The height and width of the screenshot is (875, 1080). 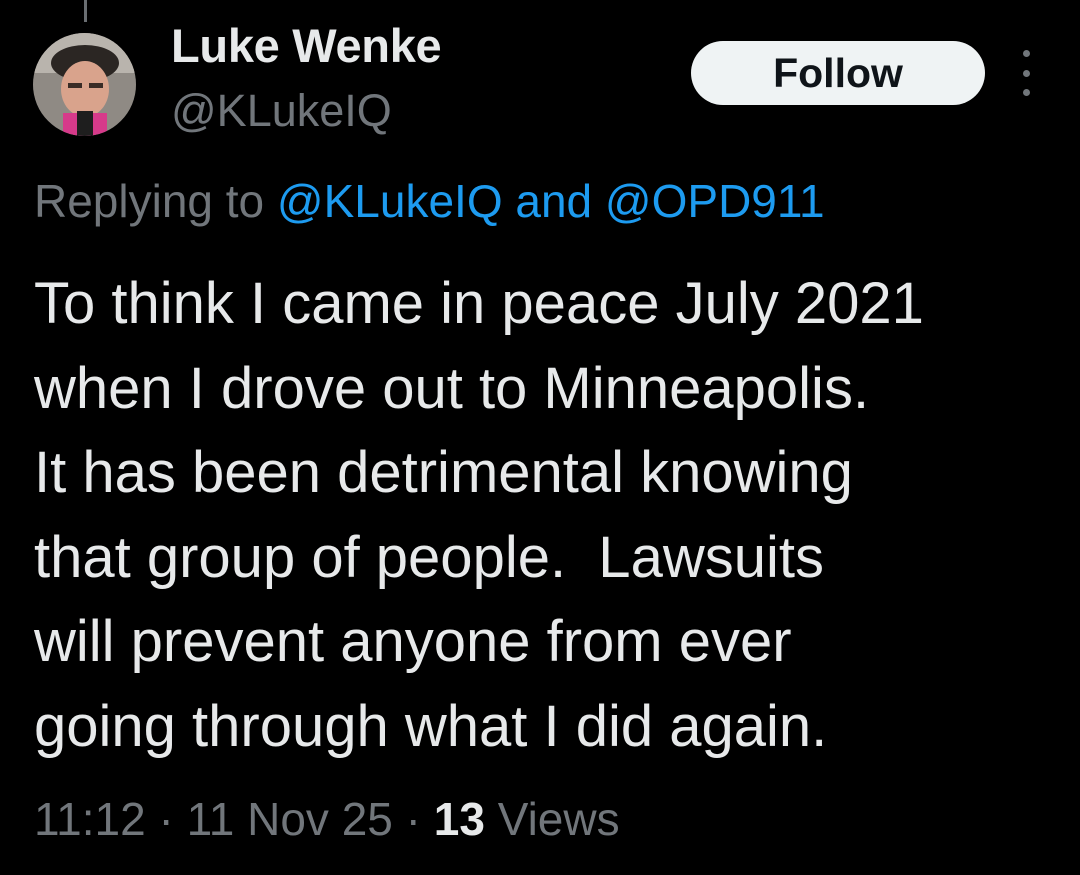 I want to click on reply-context: Replying to @KLukeIQ and @OPD911, so click(x=429, y=201).